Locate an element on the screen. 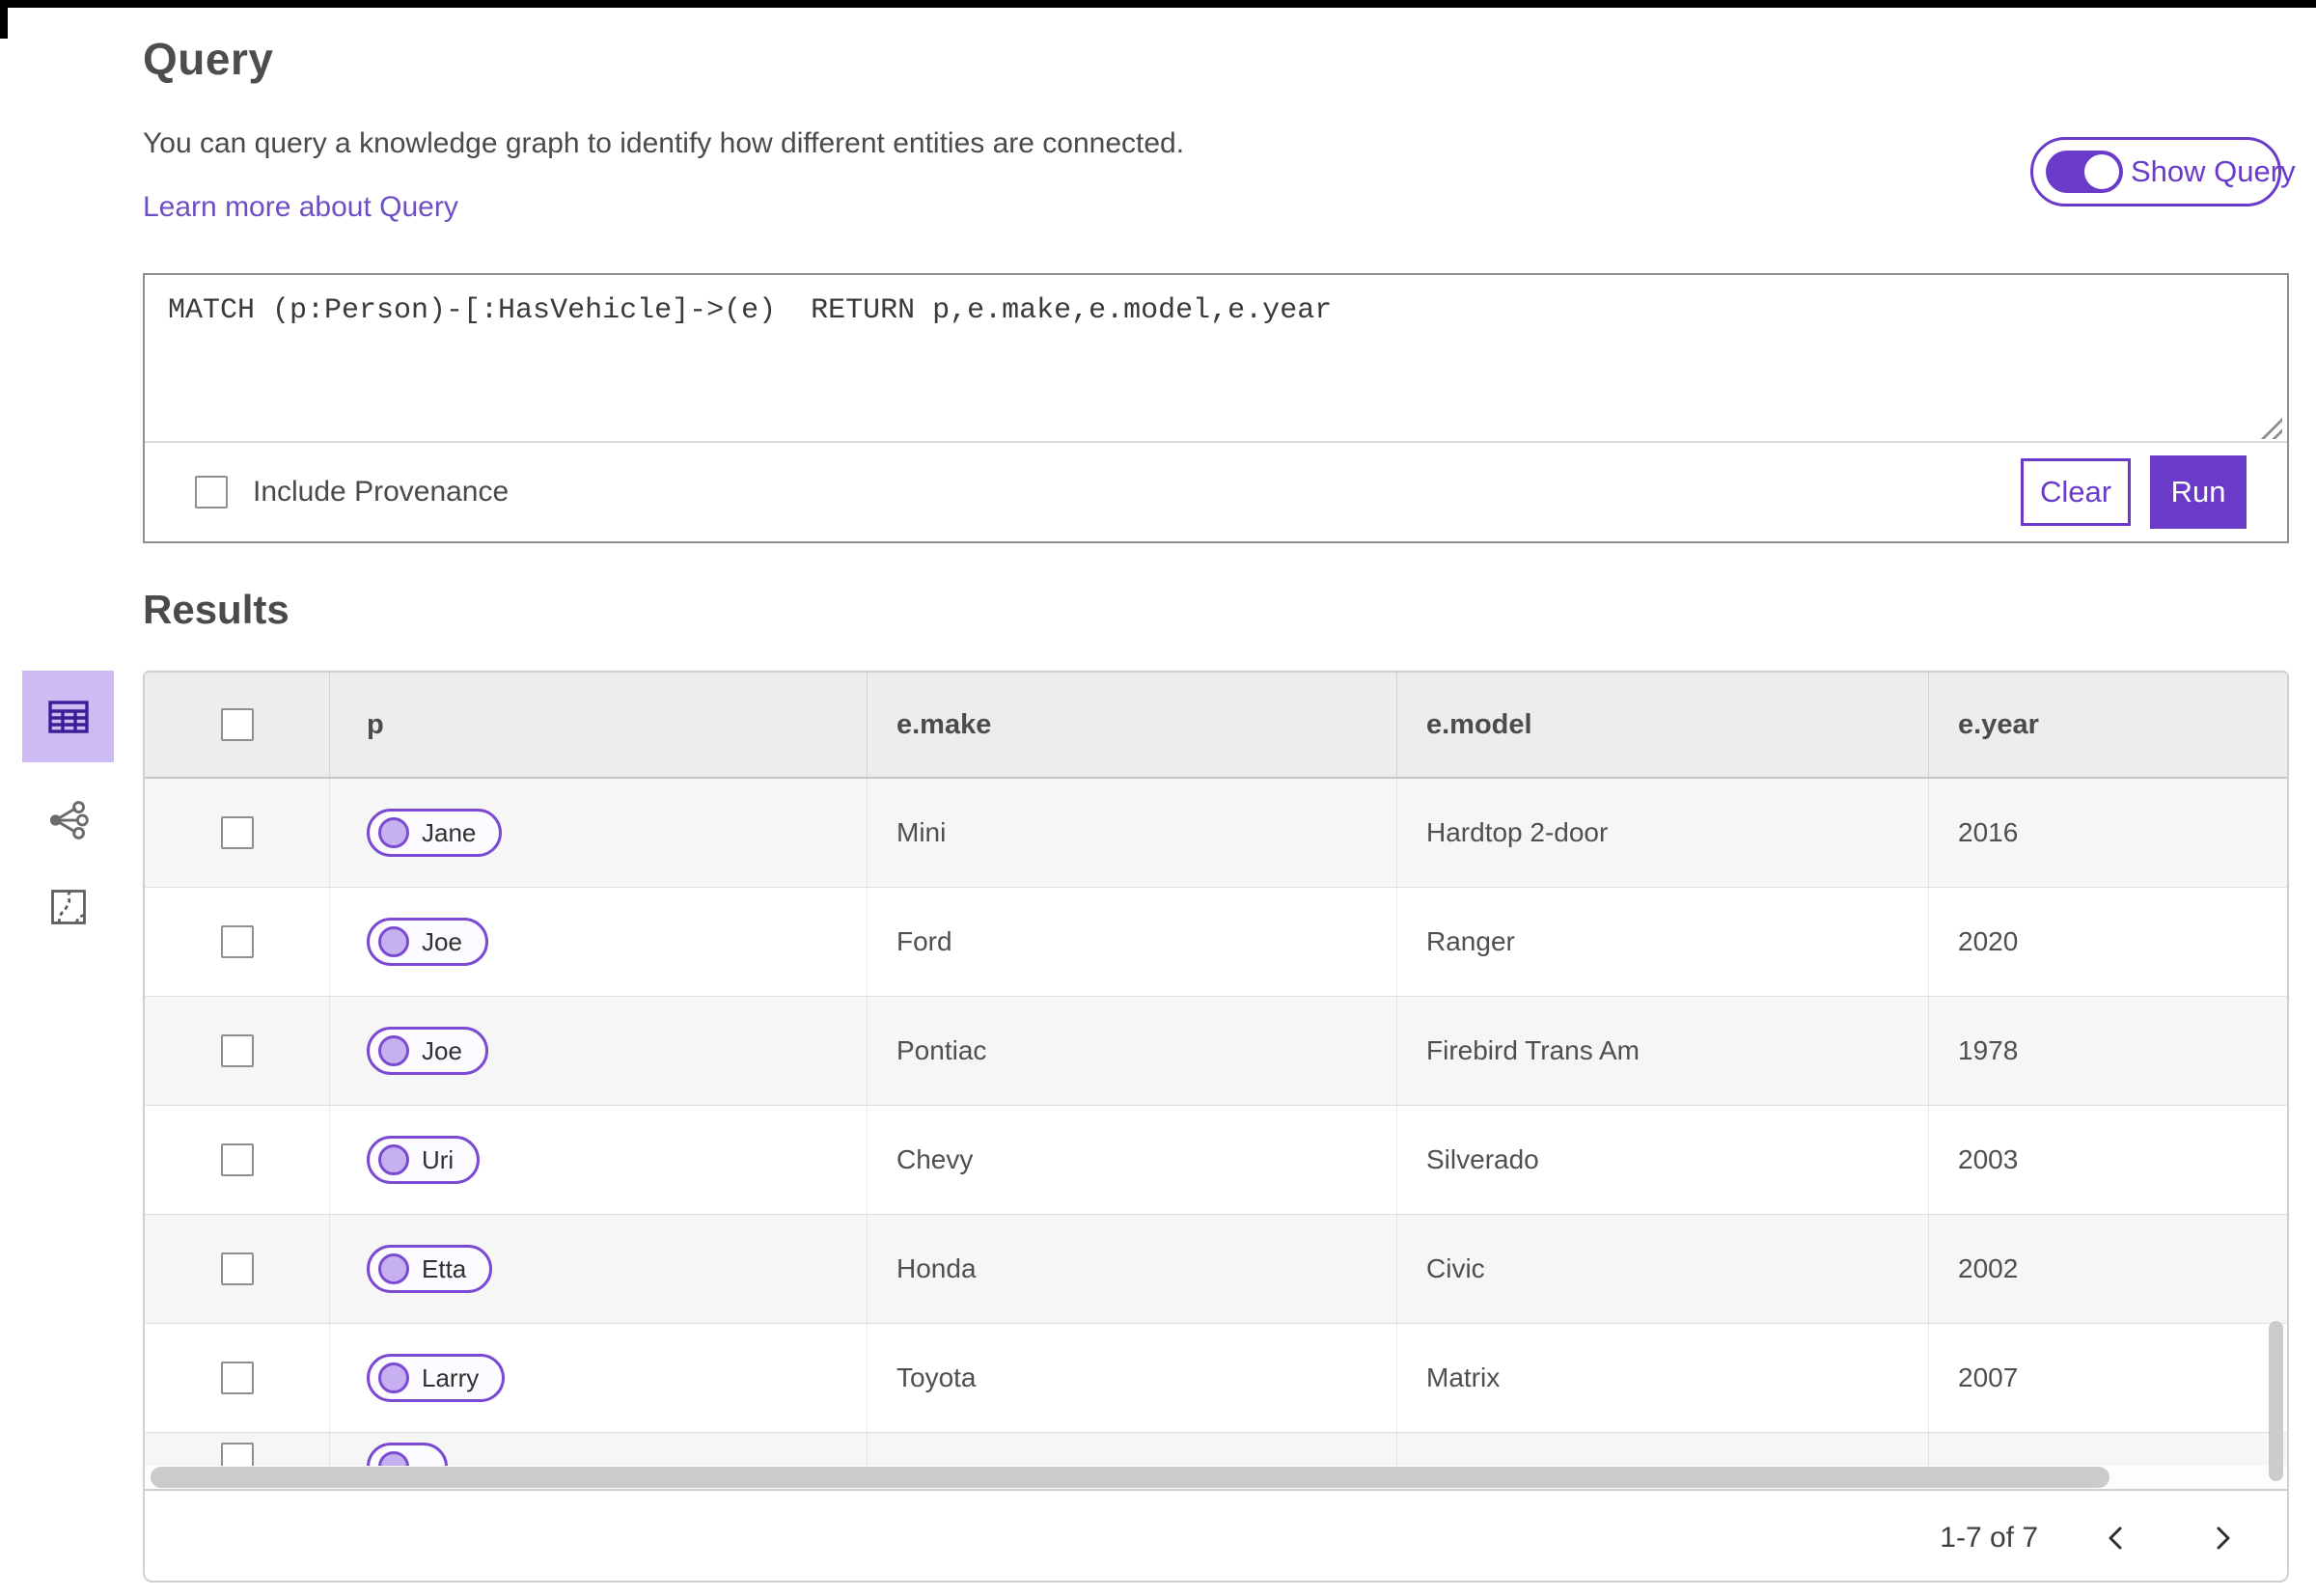 This screenshot has width=2316, height=1596. entity-pill: Larry is located at coordinates (436, 1378).